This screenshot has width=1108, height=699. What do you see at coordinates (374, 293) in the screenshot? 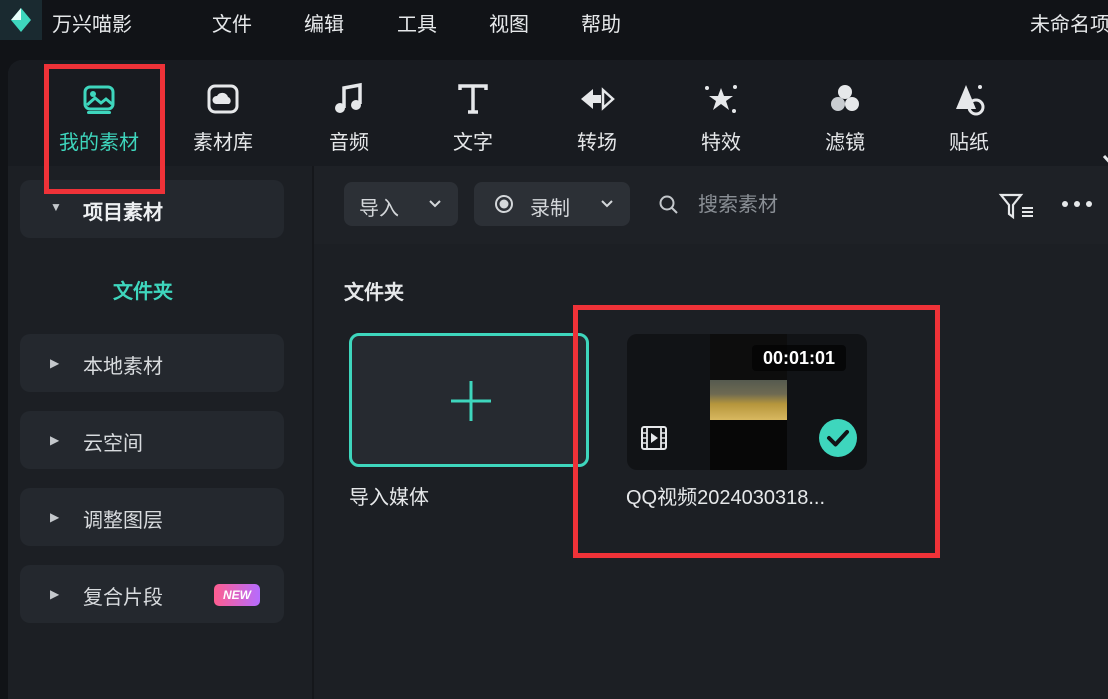
I see `section-title: 文件夹` at bounding box center [374, 293].